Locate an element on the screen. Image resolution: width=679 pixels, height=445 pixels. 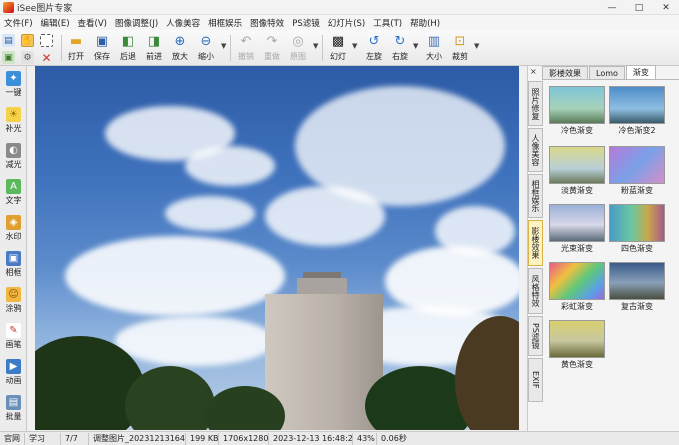
tab-lomo: Lomo is located at coordinates (607, 72).